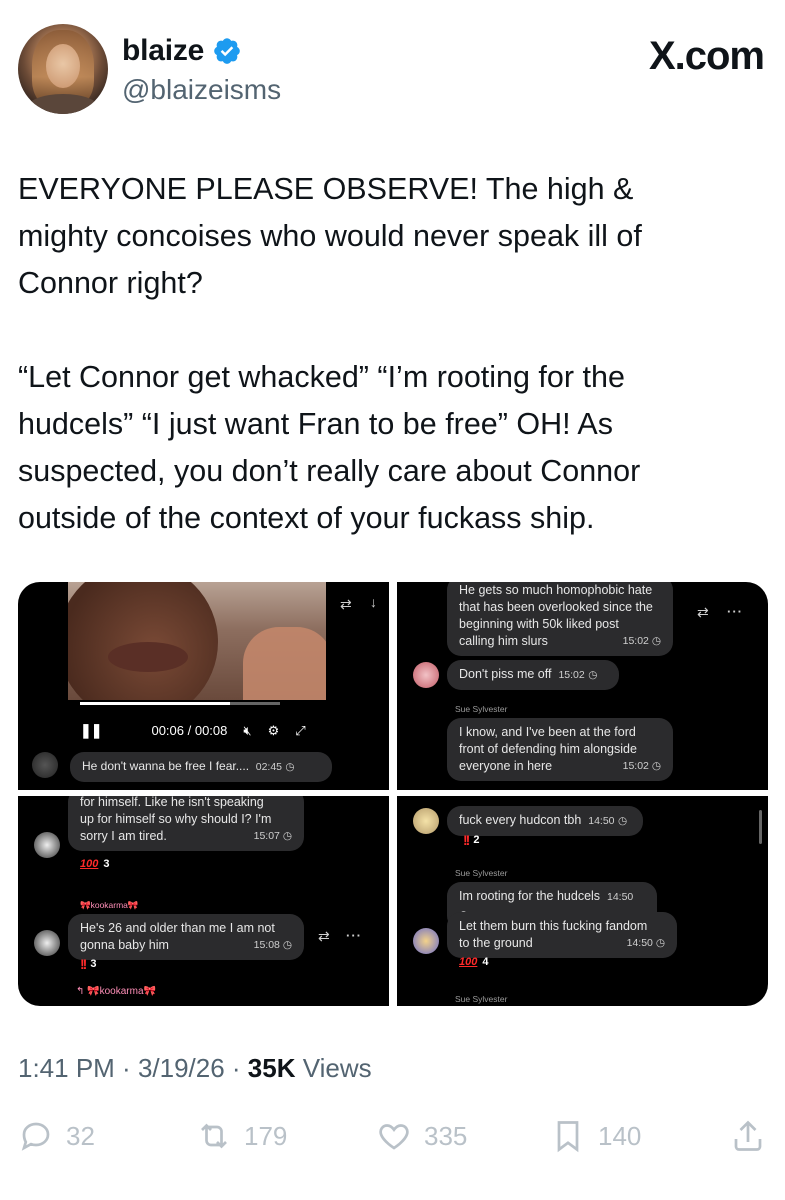 The image size is (785, 1200). What do you see at coordinates (189, 730) in the screenshot?
I see `video-time: 00:06 / 00:08` at bounding box center [189, 730].